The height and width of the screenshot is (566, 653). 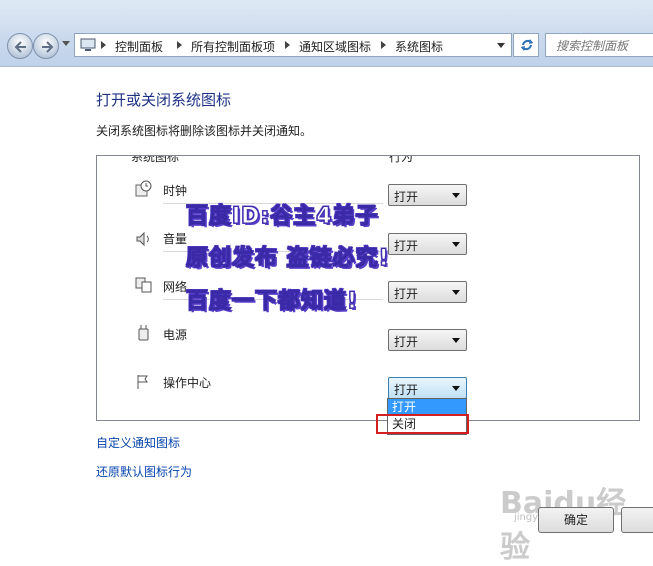 What do you see at coordinates (335, 46) in the screenshot?
I see `breadcrumb-notification-icons: 通知区域图标` at bounding box center [335, 46].